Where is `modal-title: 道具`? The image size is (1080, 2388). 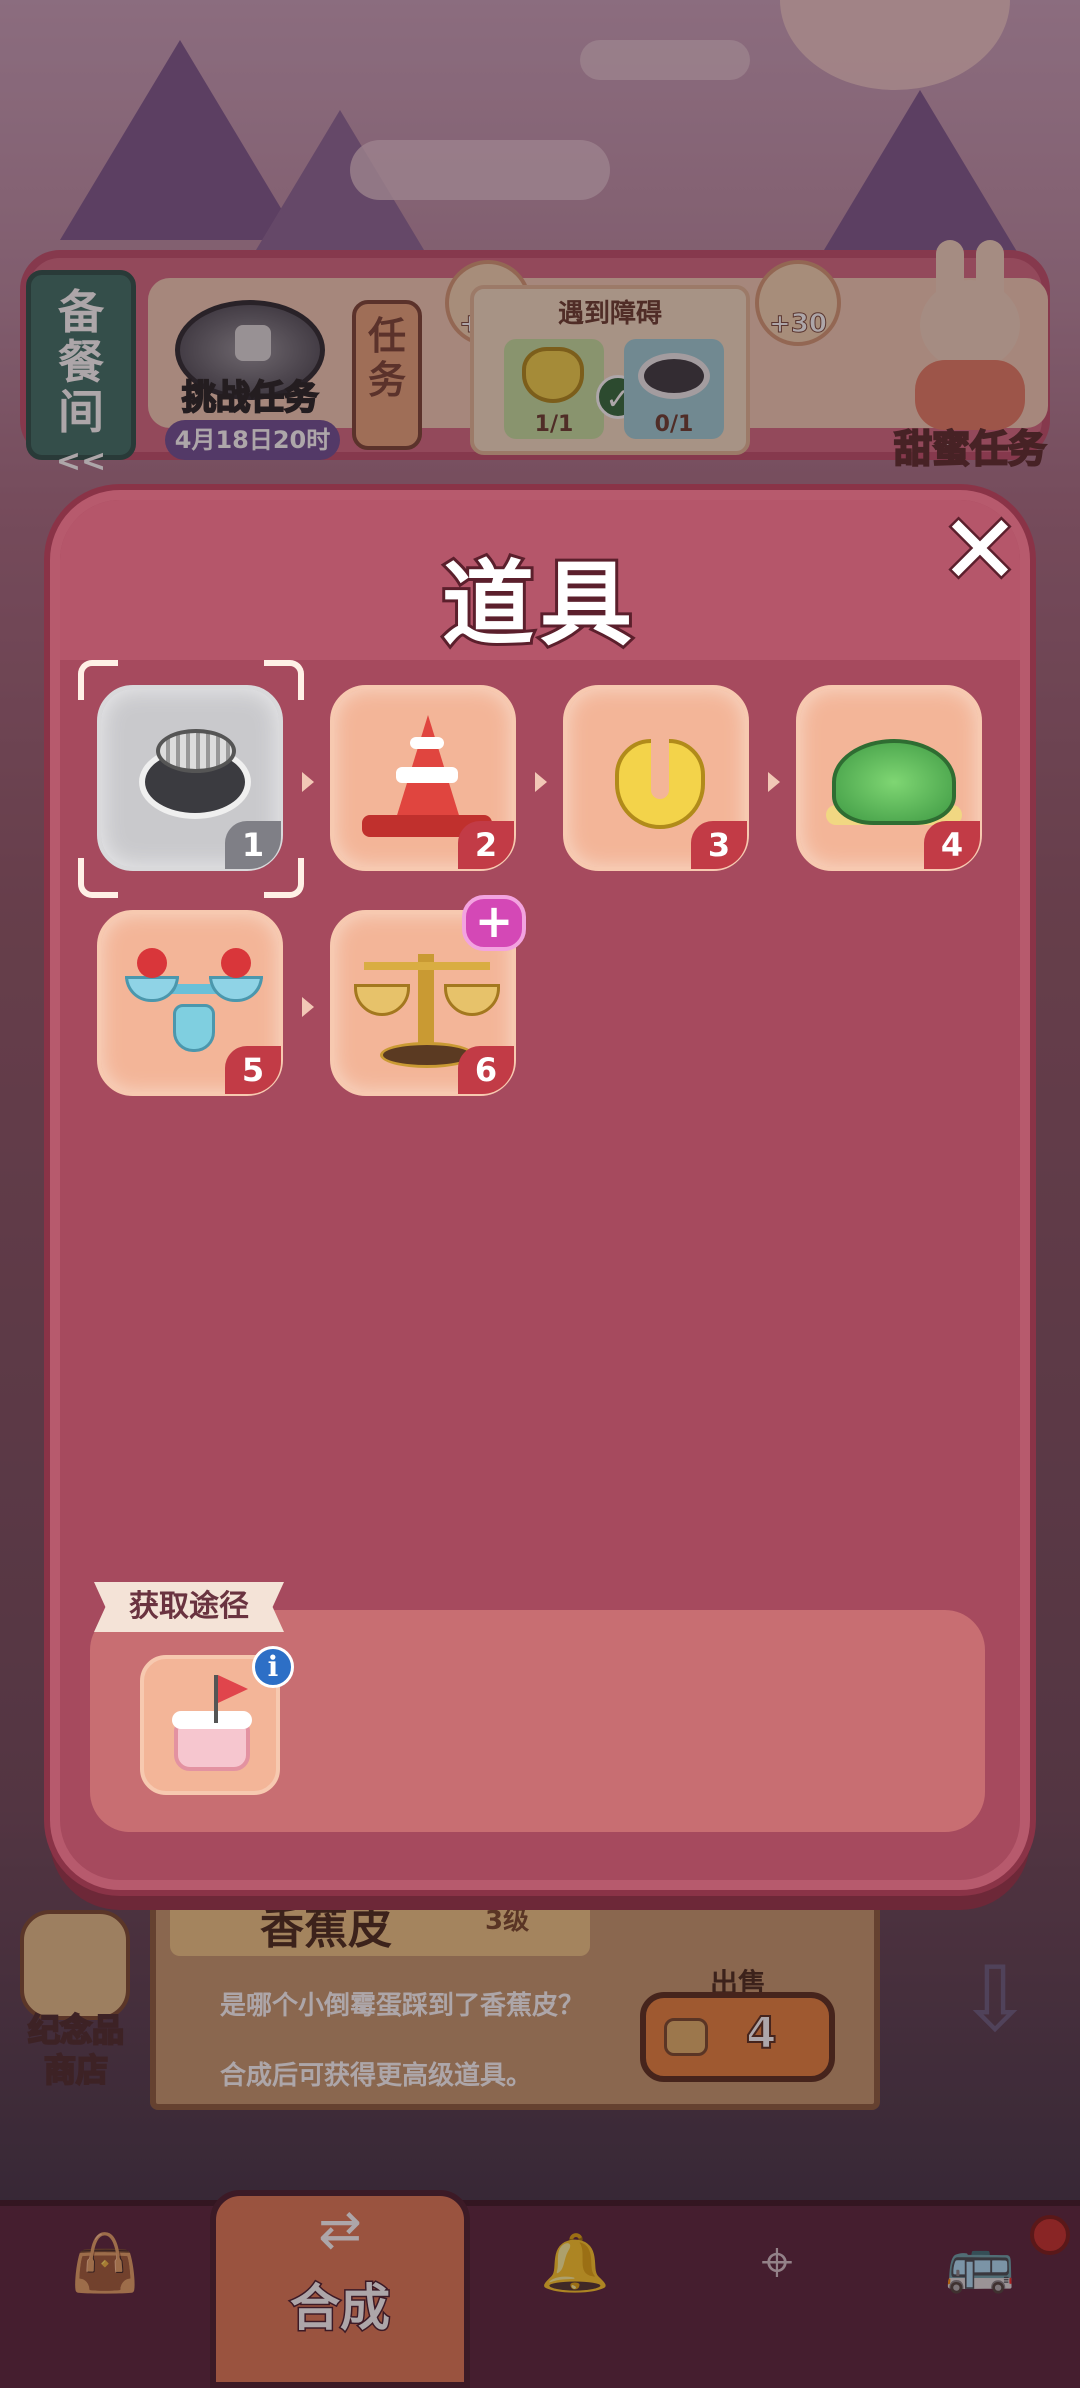 modal-title: 道具 is located at coordinates (538, 604).